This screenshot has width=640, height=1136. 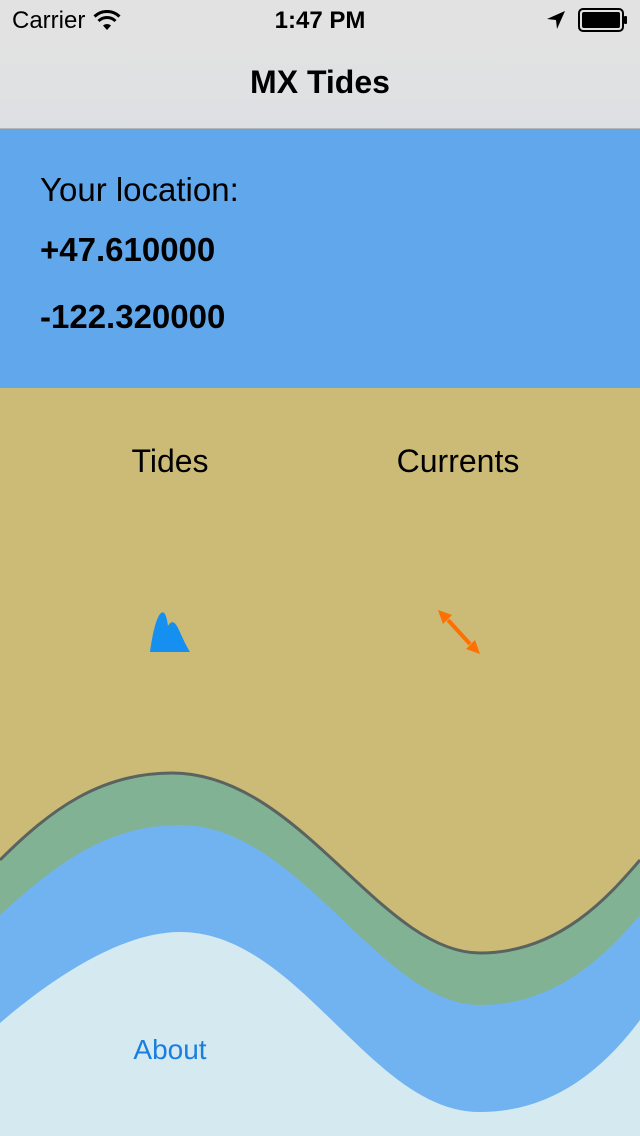 What do you see at coordinates (170, 461) in the screenshot?
I see `tides-button: Tides` at bounding box center [170, 461].